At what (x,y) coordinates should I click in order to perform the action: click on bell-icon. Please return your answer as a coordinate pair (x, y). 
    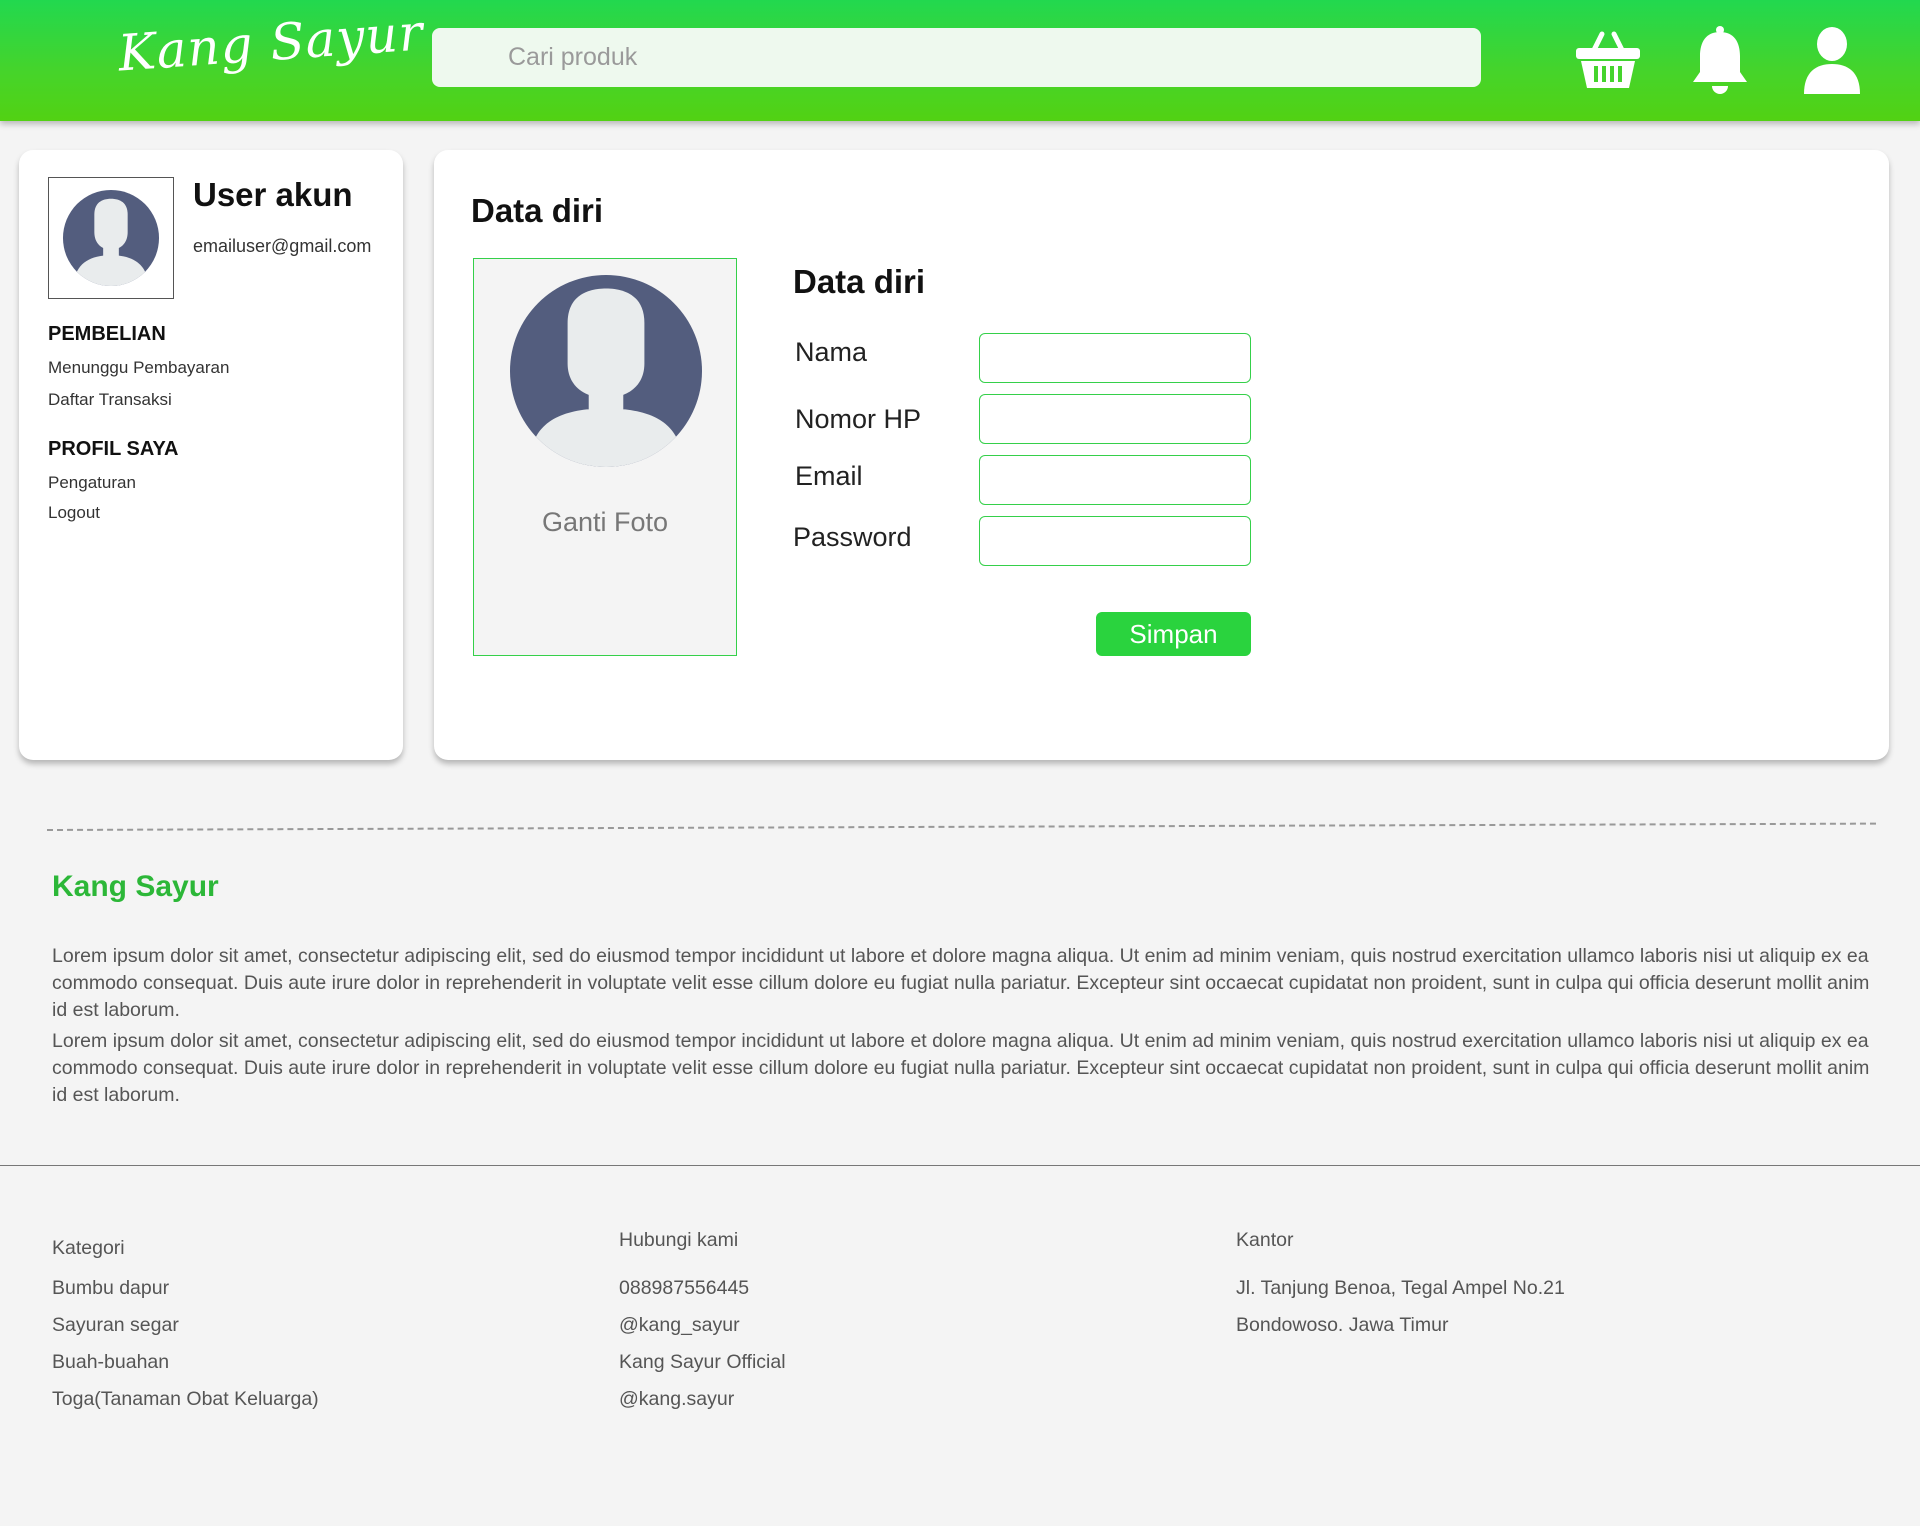
    Looking at the image, I should click on (1720, 60).